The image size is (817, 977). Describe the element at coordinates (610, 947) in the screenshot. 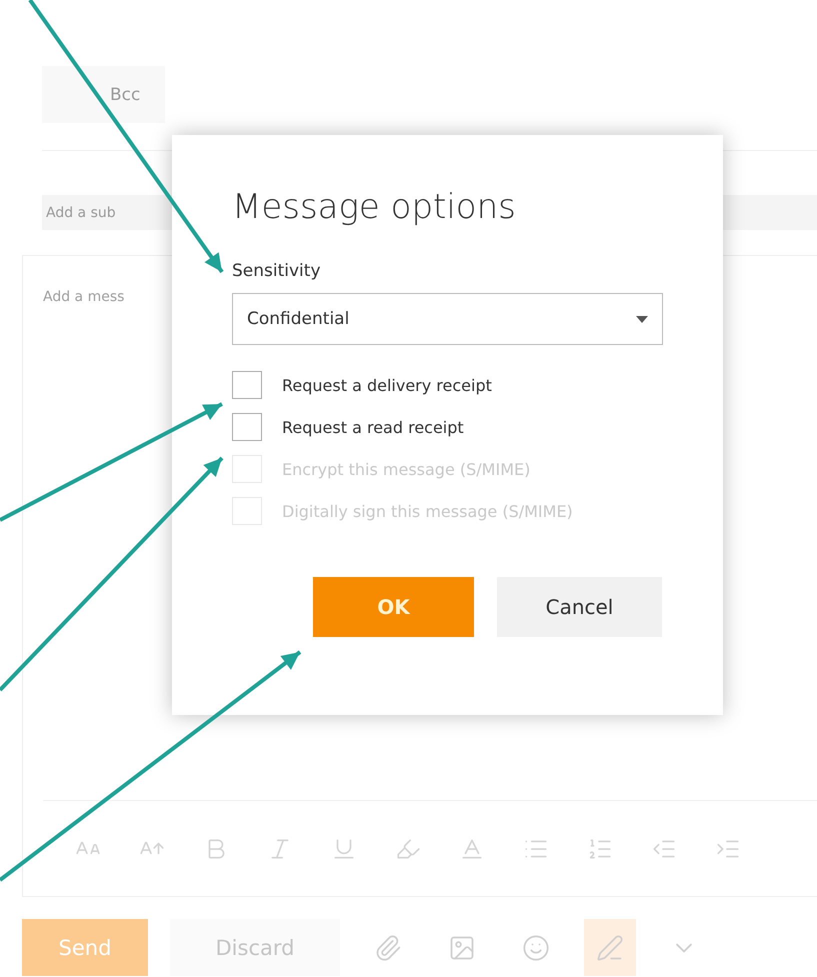

I see `pen-icon` at that location.